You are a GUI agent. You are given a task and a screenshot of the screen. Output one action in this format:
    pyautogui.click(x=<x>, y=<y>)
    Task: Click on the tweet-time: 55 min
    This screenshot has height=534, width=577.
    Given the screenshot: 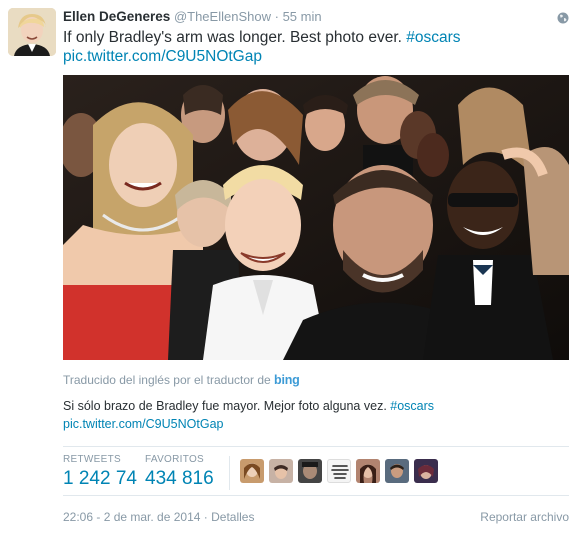 What is the action you would take?
    pyautogui.click(x=302, y=16)
    